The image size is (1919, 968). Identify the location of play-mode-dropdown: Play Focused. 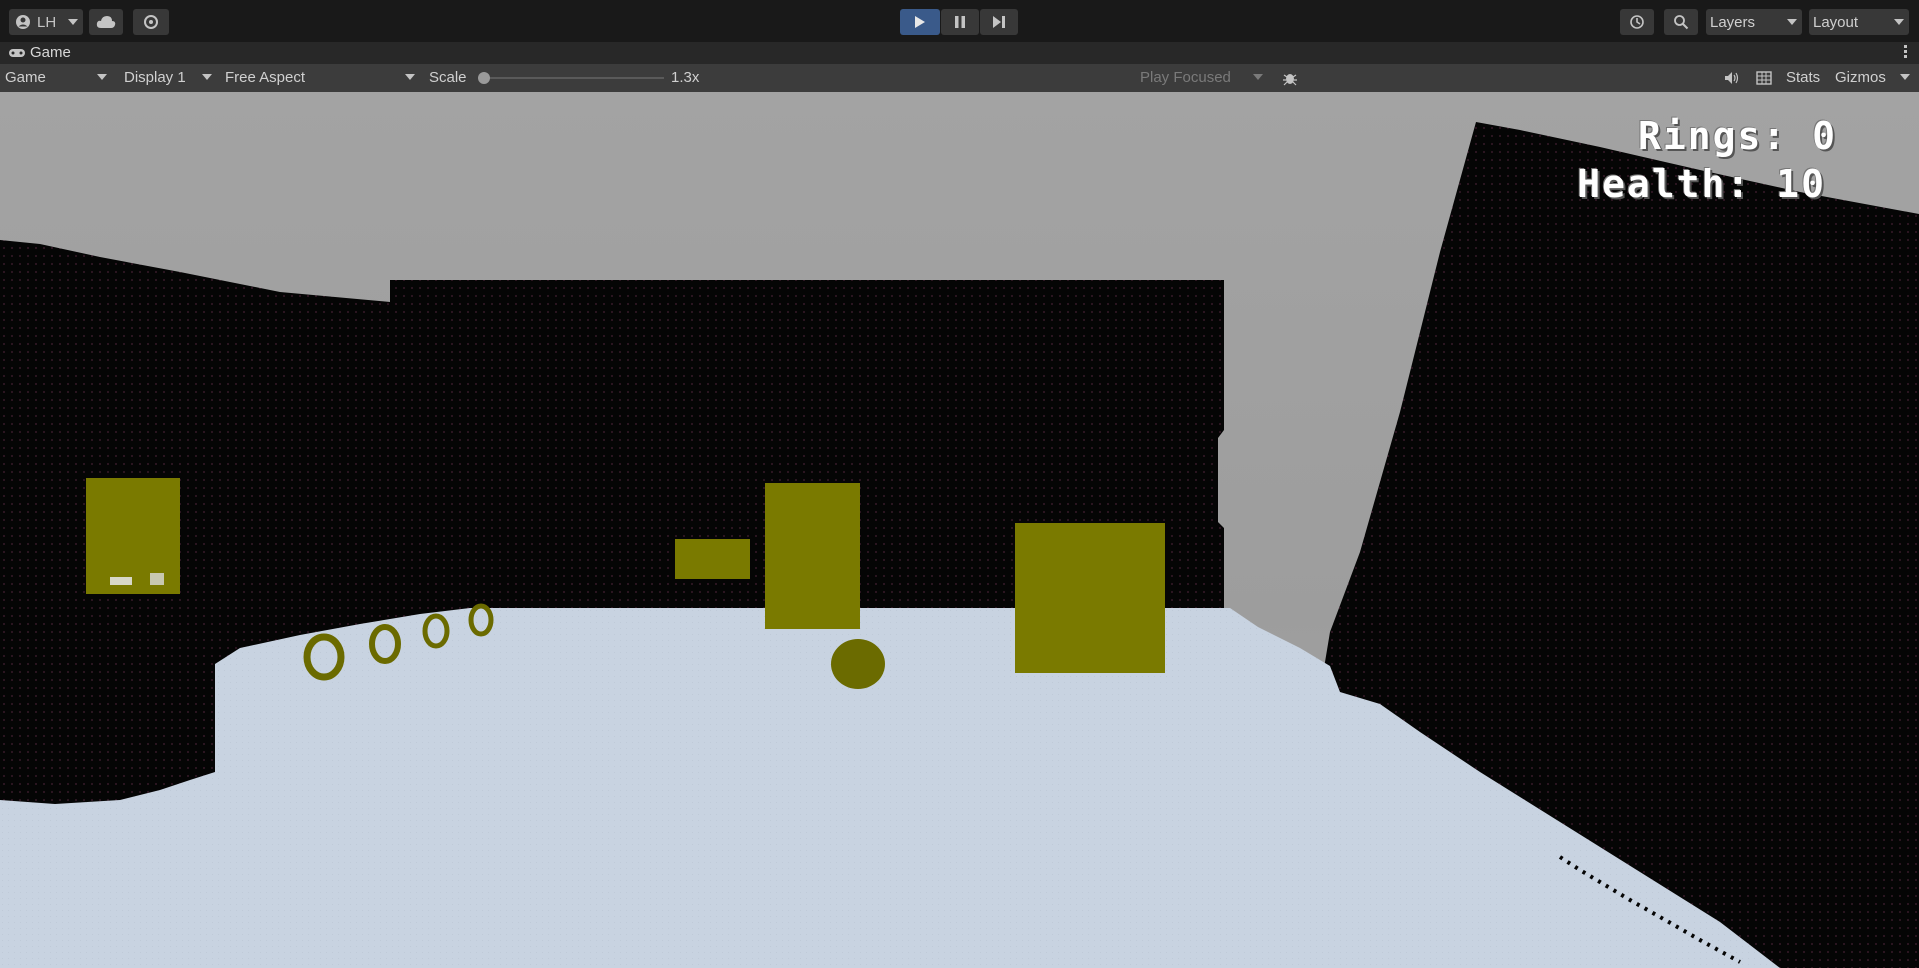
(1201, 77).